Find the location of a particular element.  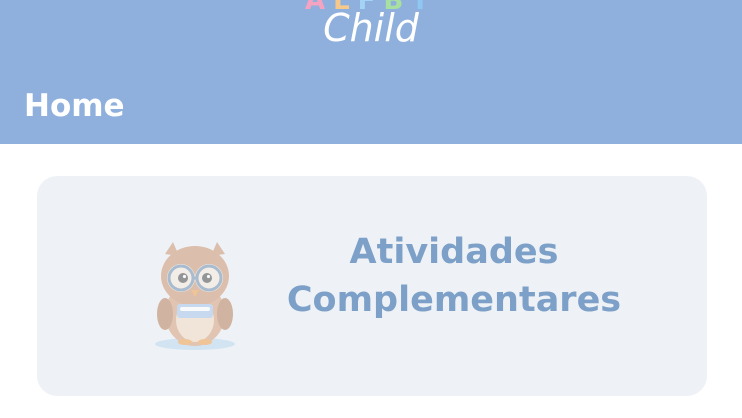

card-label-line2: Complementares is located at coordinates (454, 300).